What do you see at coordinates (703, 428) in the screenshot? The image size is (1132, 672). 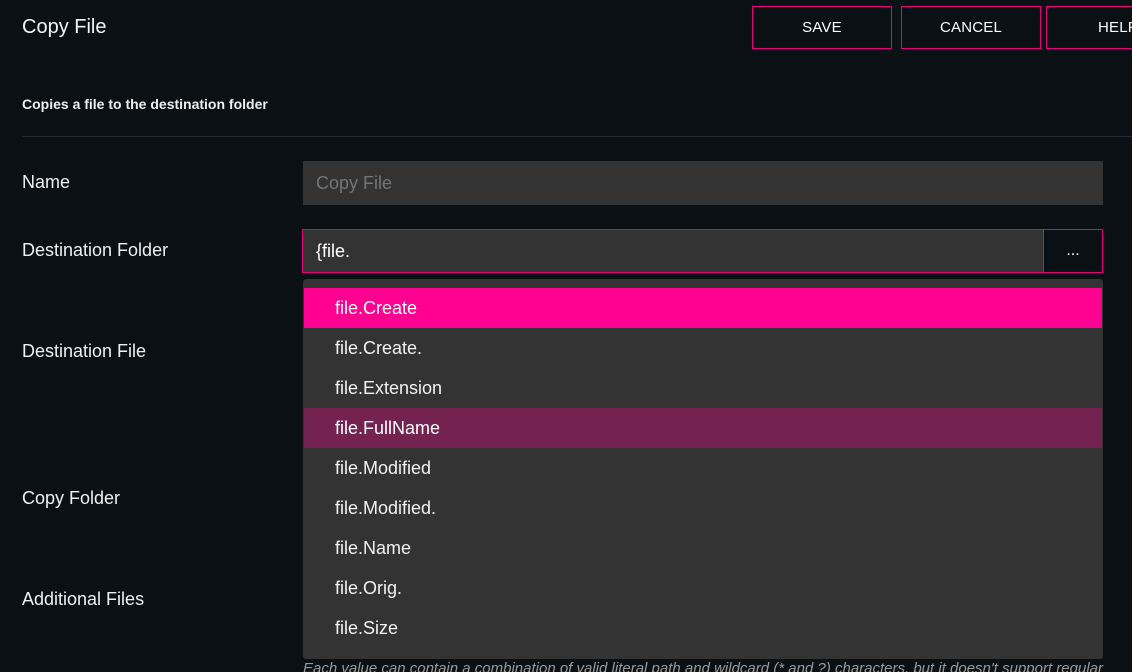 I see `autocomplete-item: file.FullName` at bounding box center [703, 428].